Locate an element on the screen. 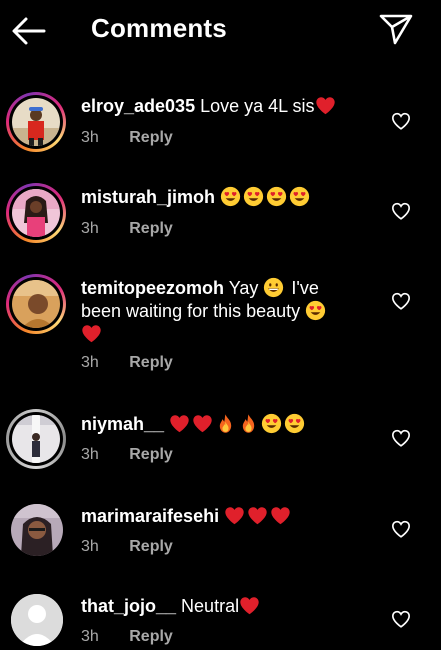  header: Comments is located at coordinates (220, 31).